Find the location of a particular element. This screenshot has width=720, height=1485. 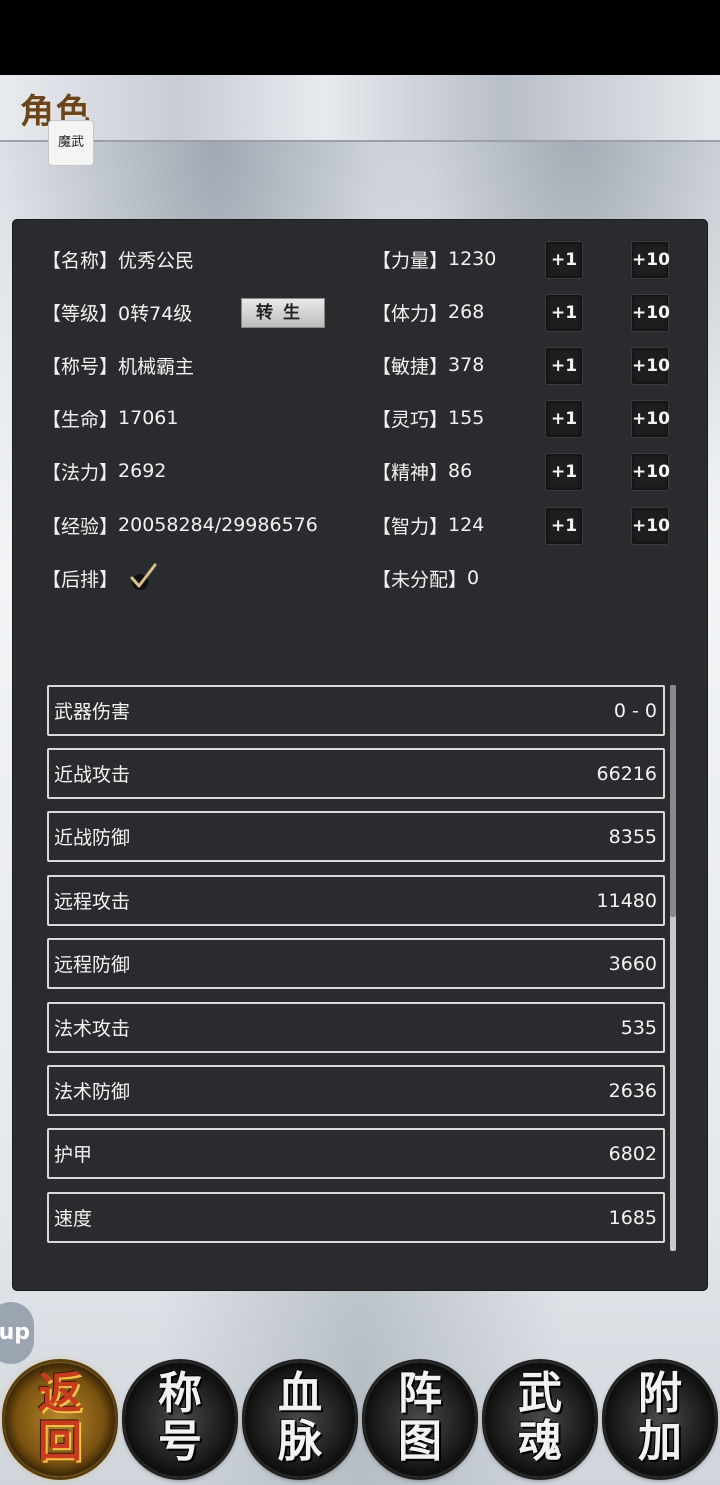

stat-row: 武器伤害 0 - 0 is located at coordinates (356, 710).